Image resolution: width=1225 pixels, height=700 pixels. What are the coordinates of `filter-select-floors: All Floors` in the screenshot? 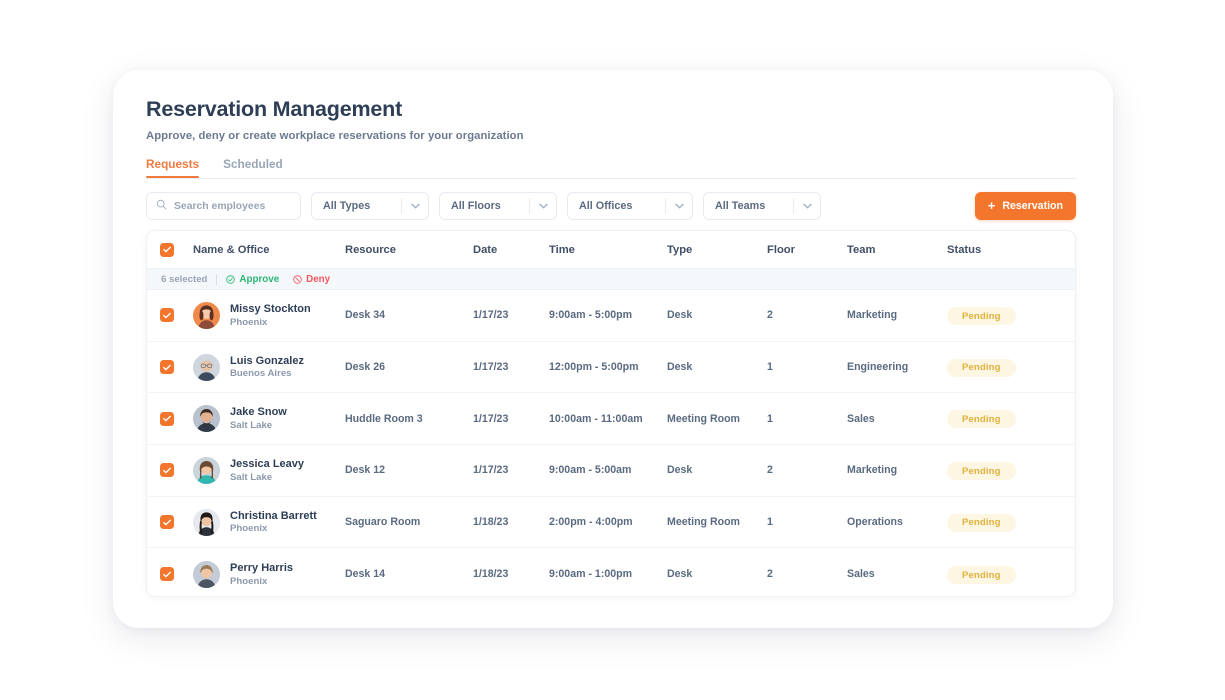 It's located at (498, 206).